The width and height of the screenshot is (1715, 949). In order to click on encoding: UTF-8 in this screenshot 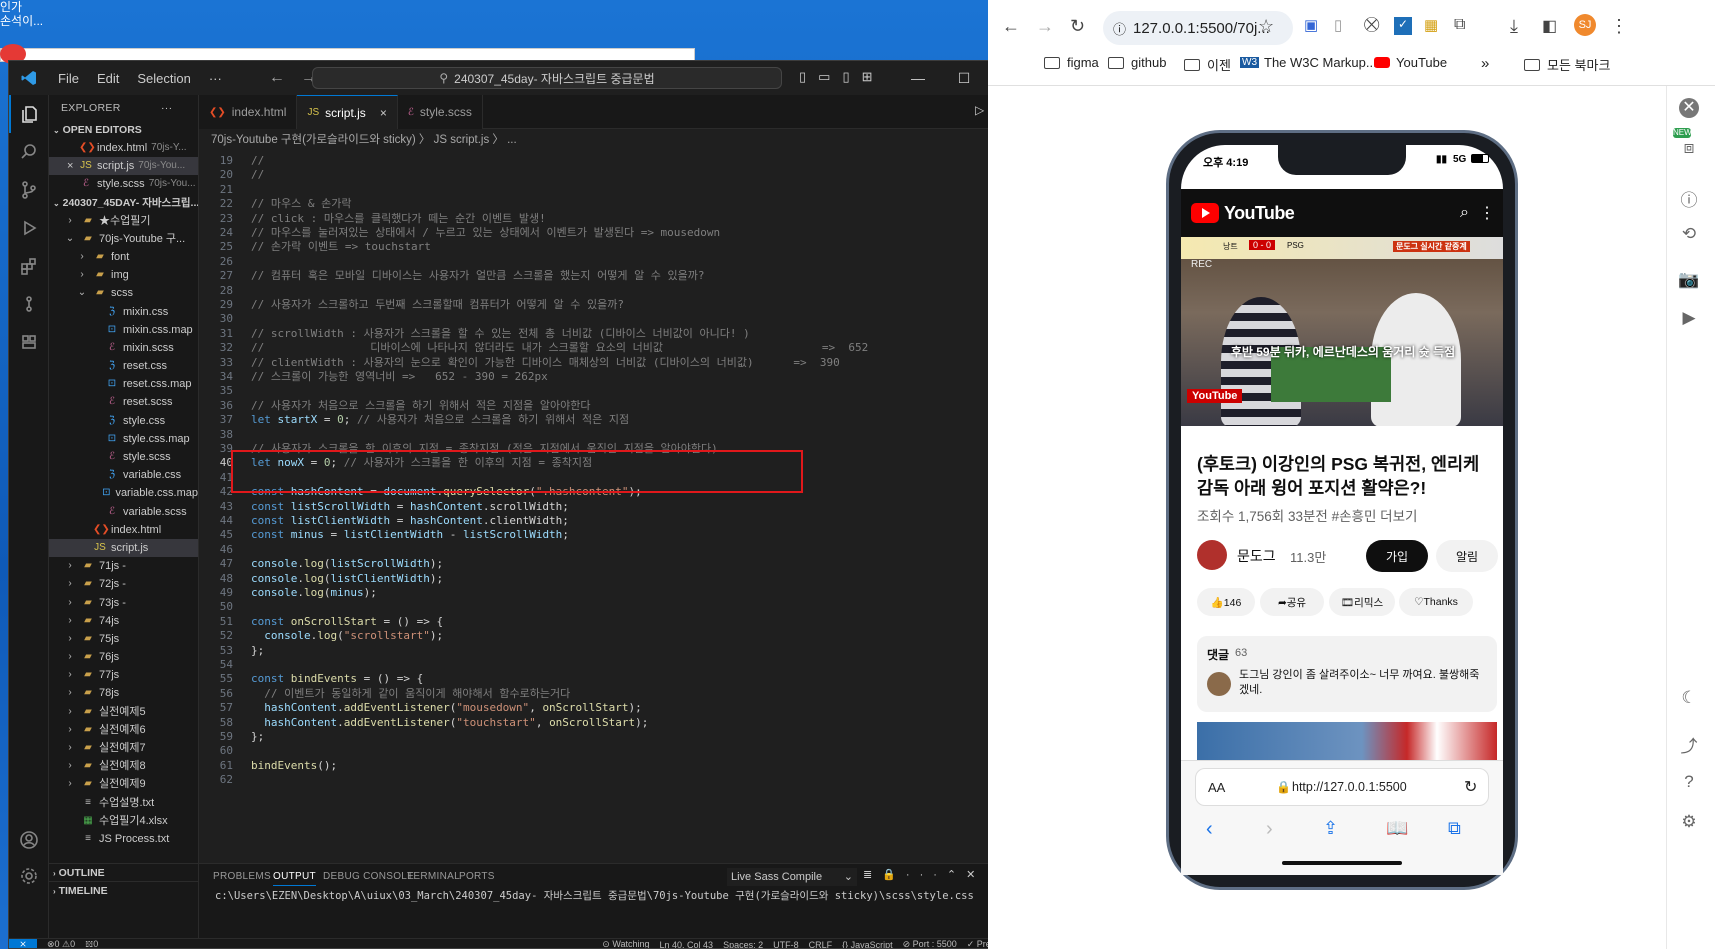, I will do `click(786, 944)`.